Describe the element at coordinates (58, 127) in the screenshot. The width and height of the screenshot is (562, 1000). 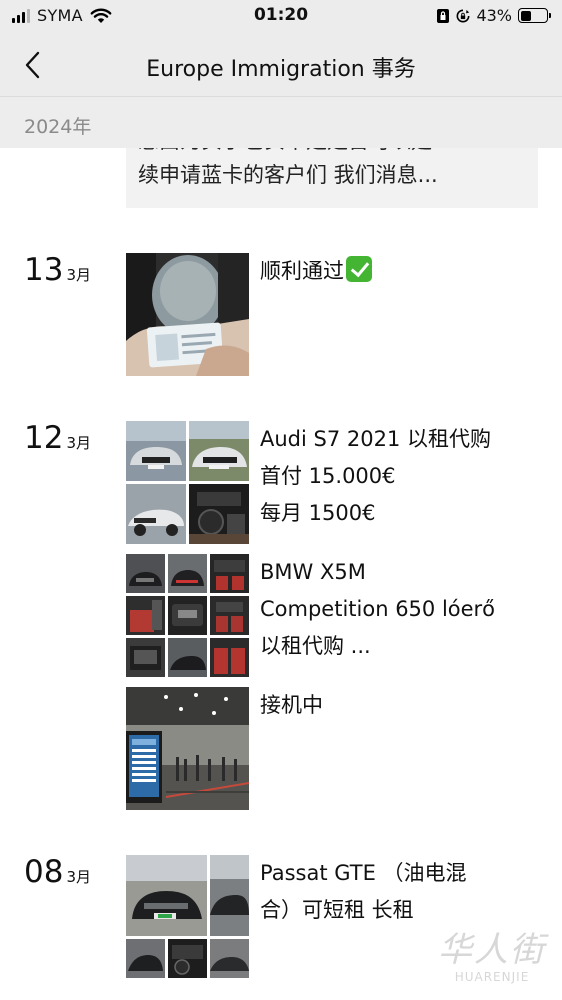
I see `year-label: 2024年` at that location.